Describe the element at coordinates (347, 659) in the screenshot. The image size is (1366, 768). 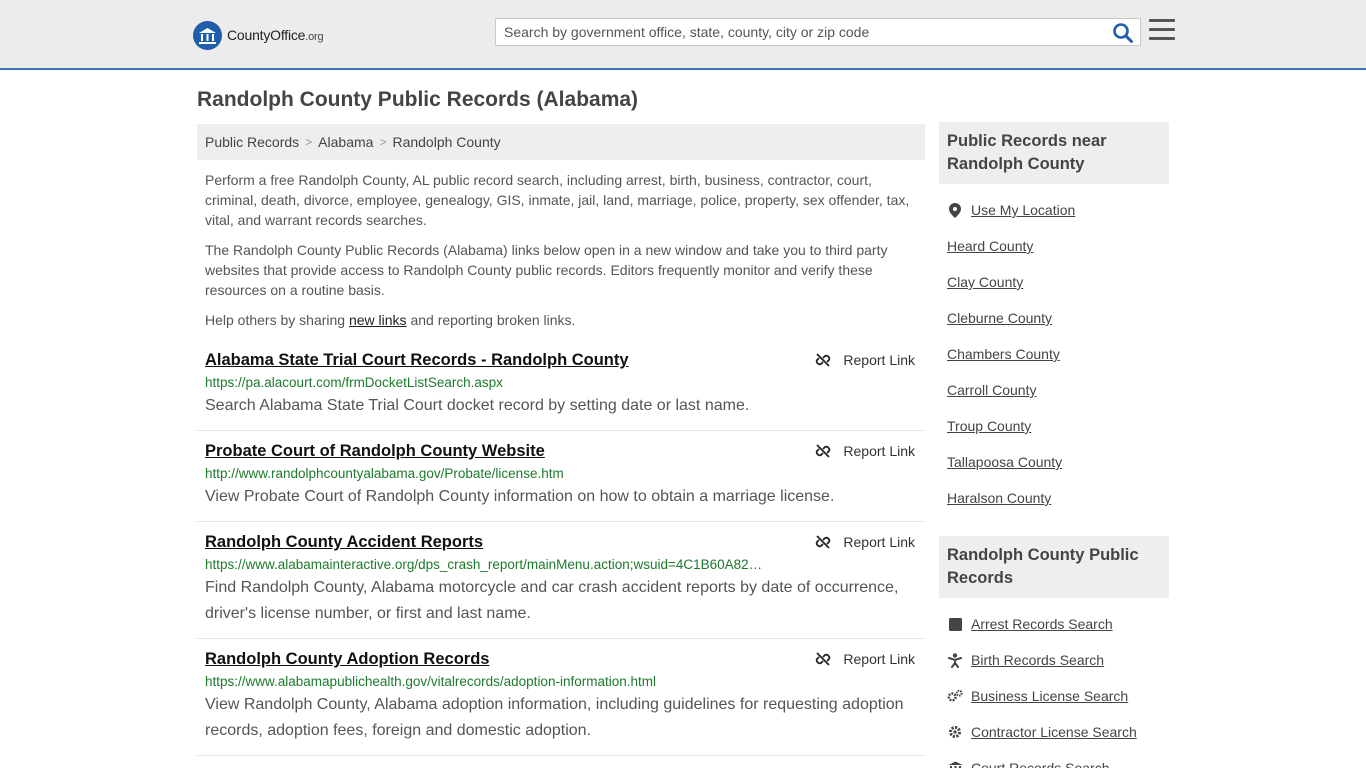
I see `result-title-link: Randolph County Adoption Records` at that location.